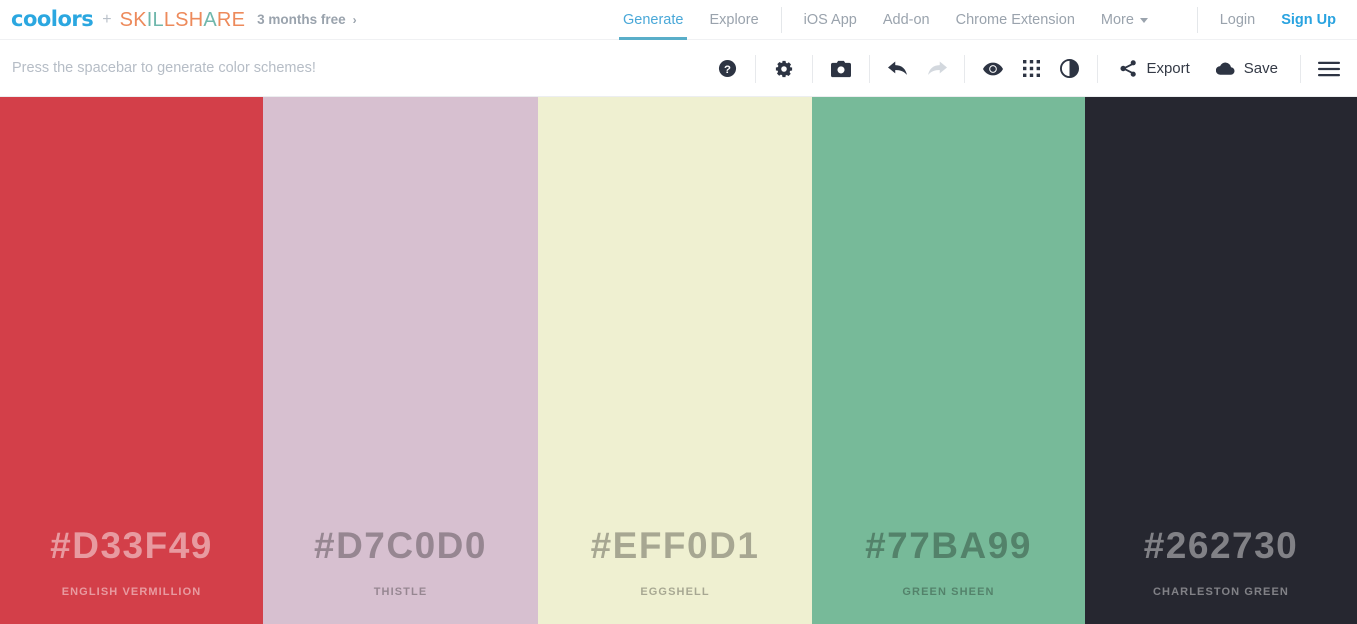 The image size is (1357, 624). I want to click on toolbar-group-view, so click(1031, 68).